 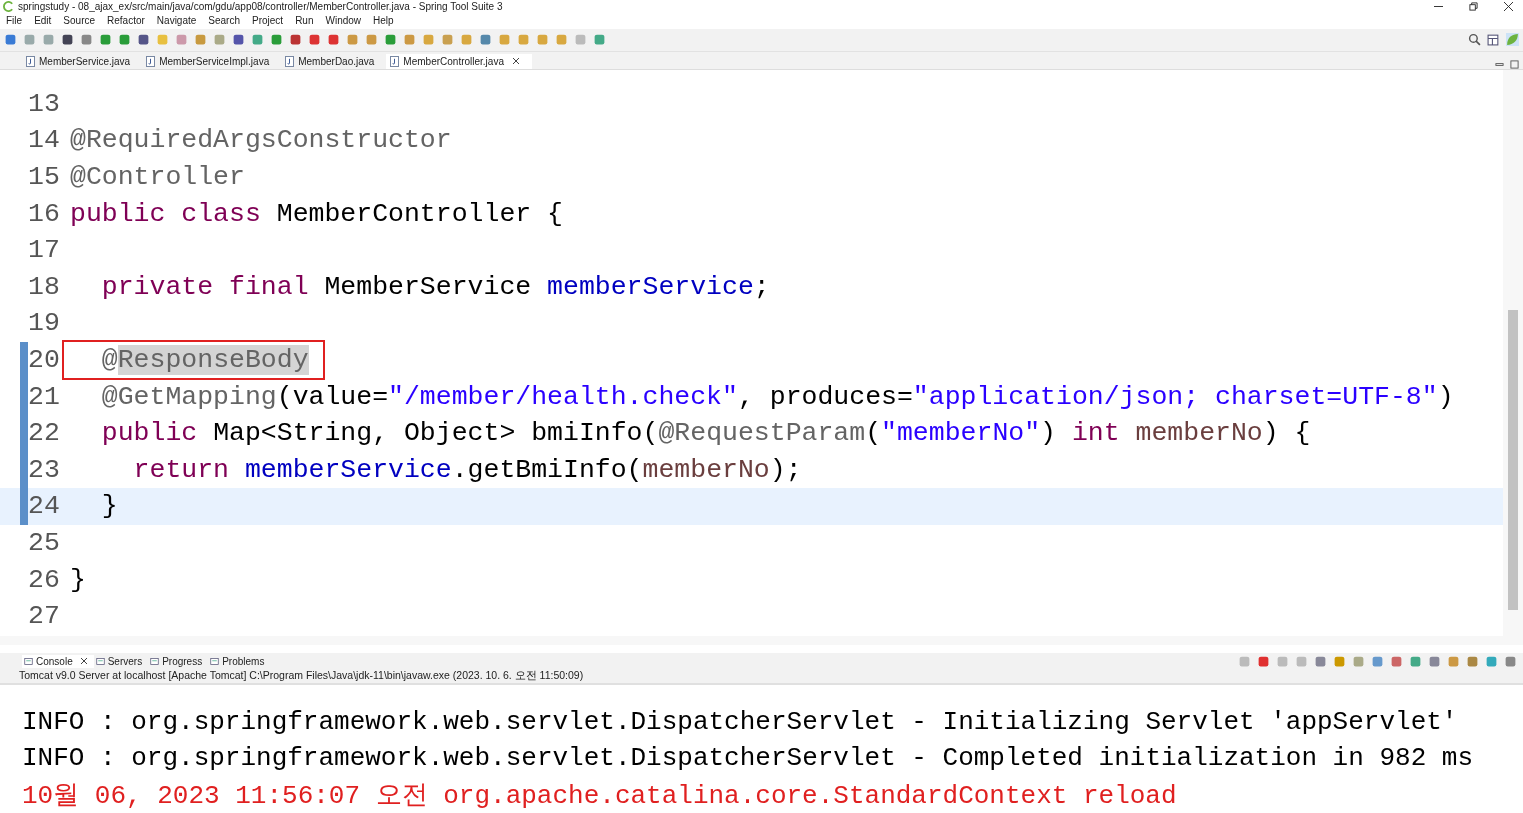 I want to click on line-number: 21, so click(x=44, y=396).